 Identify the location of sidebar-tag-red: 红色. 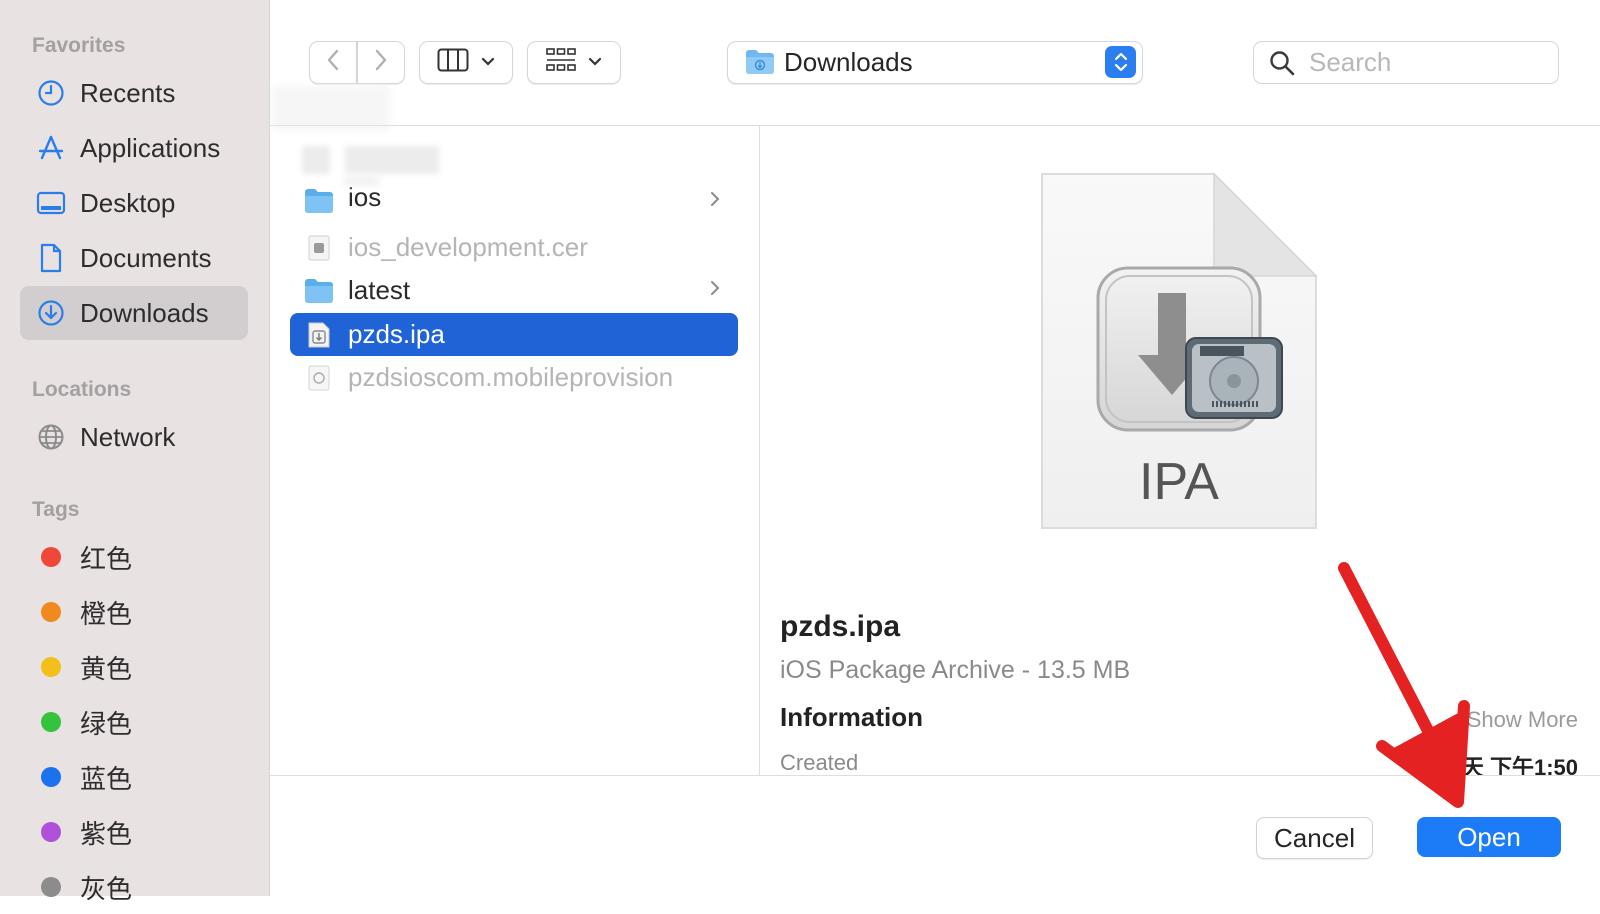
(134, 557).